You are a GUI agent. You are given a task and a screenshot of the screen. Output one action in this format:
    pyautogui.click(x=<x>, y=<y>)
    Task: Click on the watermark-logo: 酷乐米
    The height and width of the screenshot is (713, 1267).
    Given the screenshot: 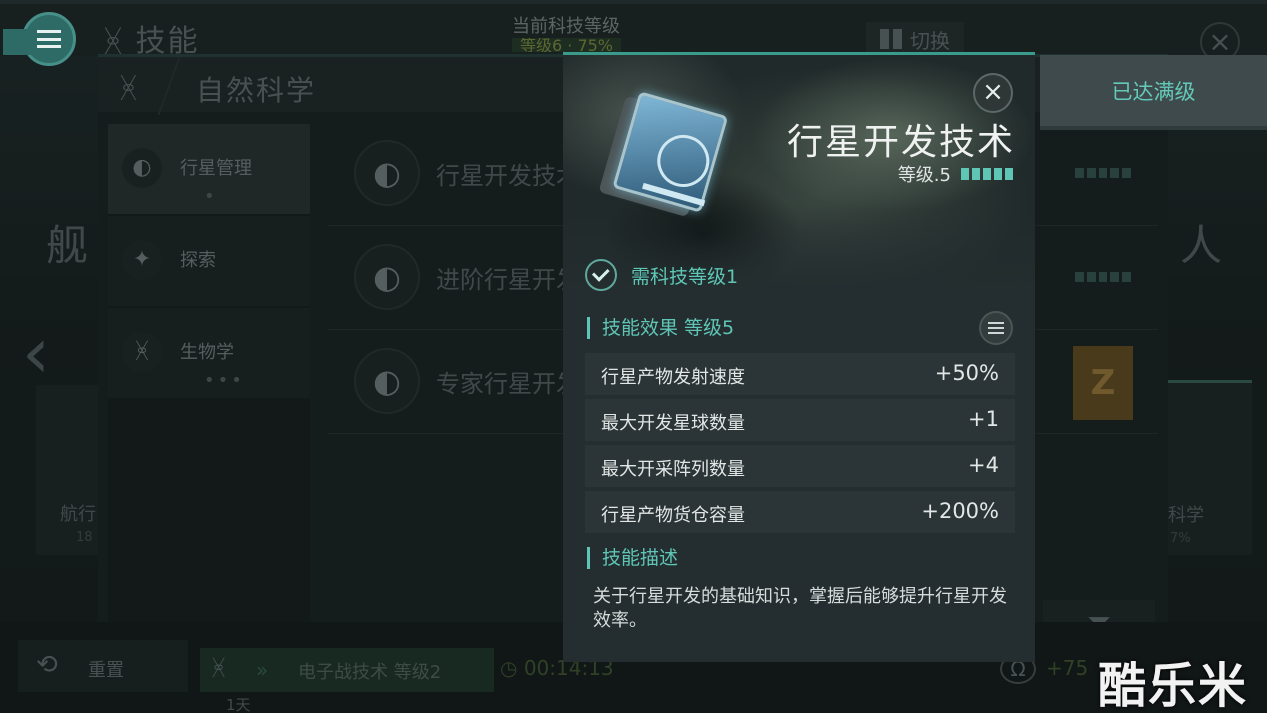 What is the action you would take?
    pyautogui.click(x=1173, y=685)
    